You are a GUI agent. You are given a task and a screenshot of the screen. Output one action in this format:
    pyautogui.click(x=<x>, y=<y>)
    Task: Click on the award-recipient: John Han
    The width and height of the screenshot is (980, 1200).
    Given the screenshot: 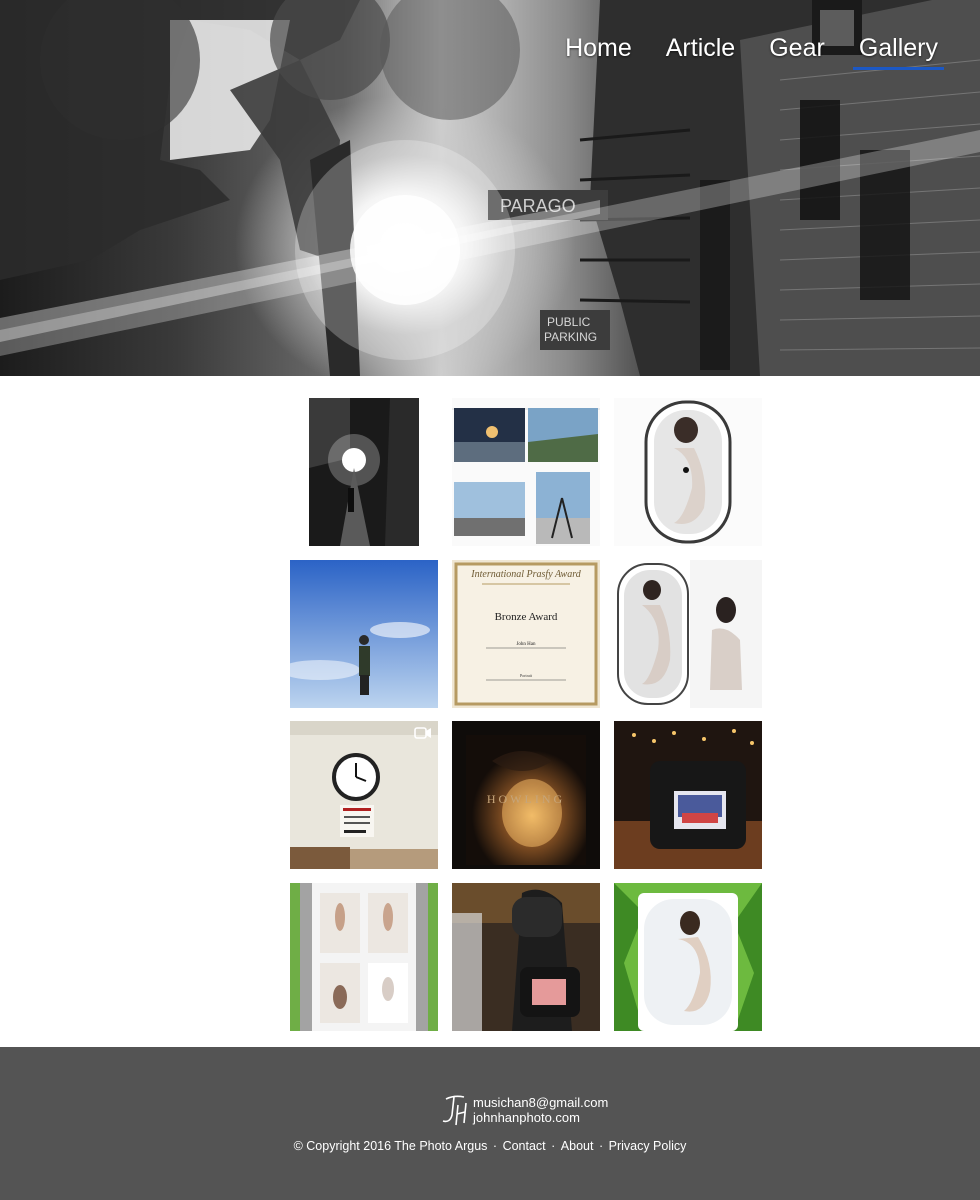 What is the action you would take?
    pyautogui.click(x=526, y=644)
    